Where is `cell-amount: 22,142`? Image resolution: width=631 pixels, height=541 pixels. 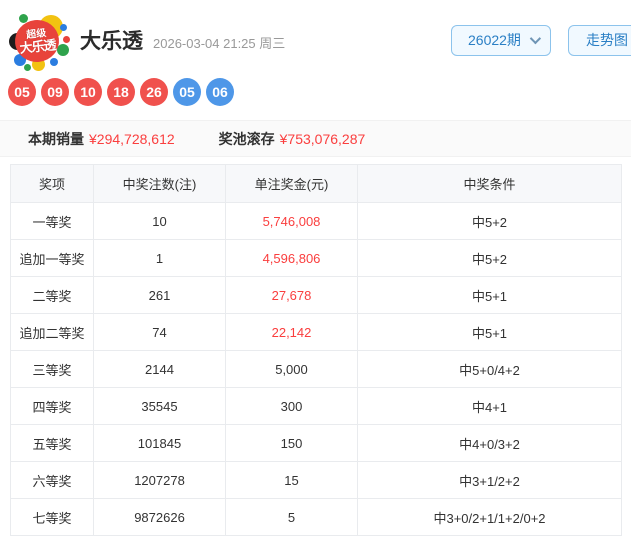
cell-amount: 22,142 is located at coordinates (291, 332).